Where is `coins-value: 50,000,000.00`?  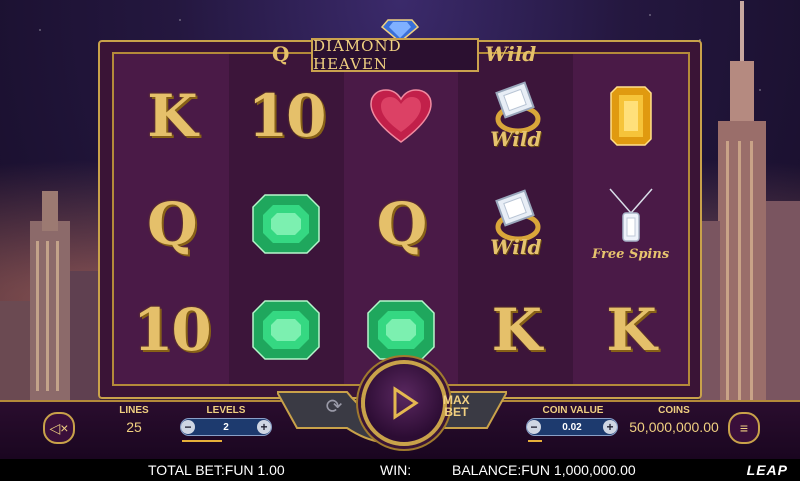 coins-value: 50,000,000.00 is located at coordinates (674, 427).